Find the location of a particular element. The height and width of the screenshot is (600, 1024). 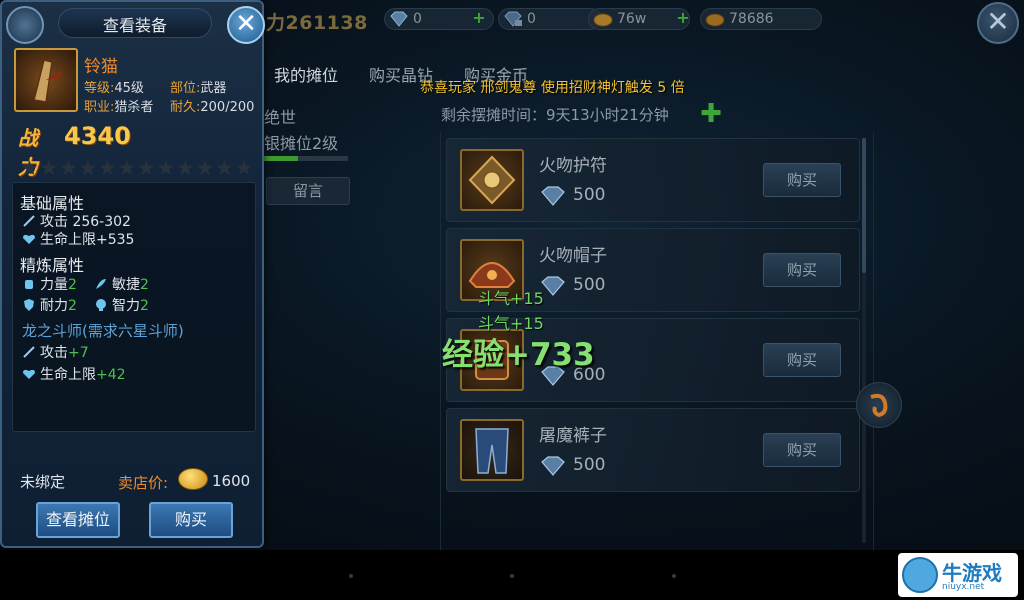

refine-attr-row: 耐力2 is located at coordinates (49, 305).